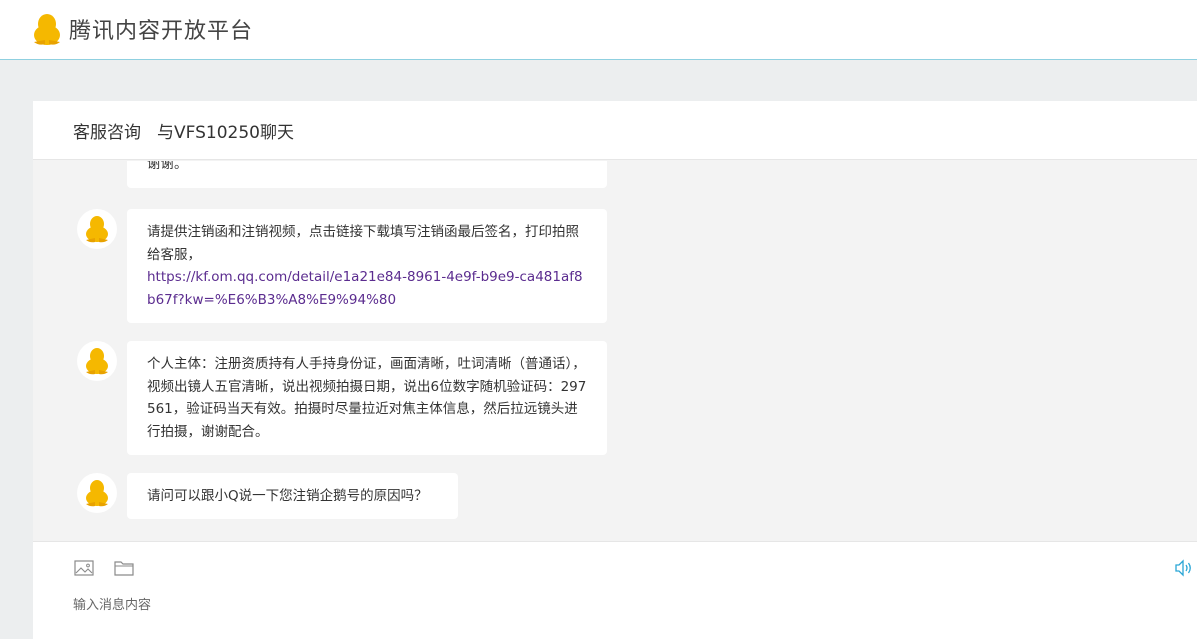 This screenshot has width=1197, height=639. I want to click on logo: 腾讯内容开放平台, so click(142, 29).